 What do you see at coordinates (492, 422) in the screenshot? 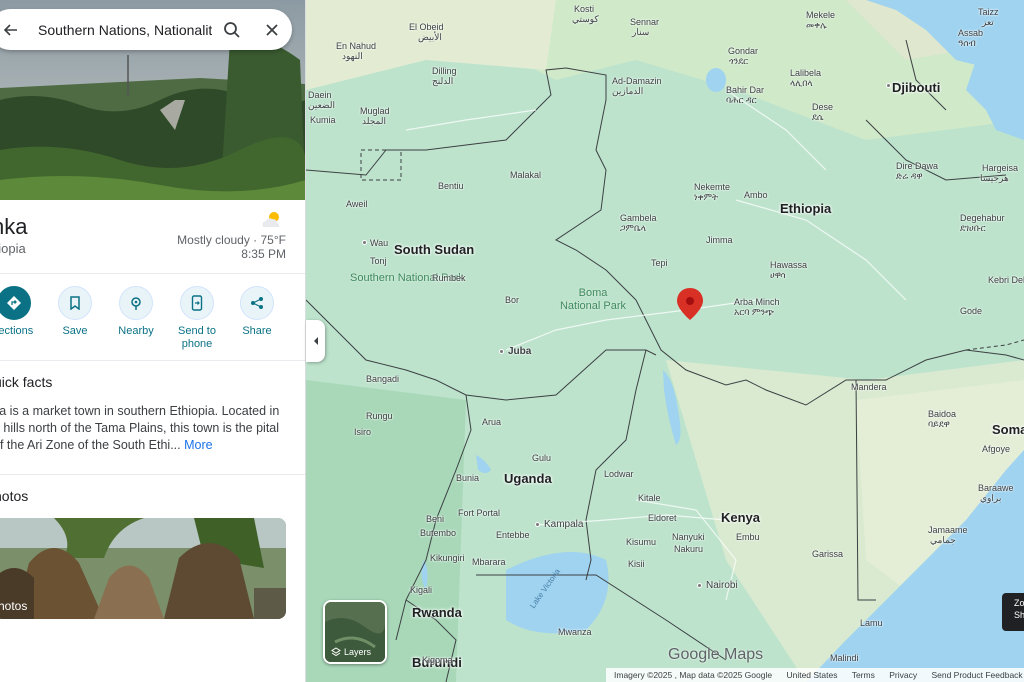
I see `city-label: Arua` at bounding box center [492, 422].